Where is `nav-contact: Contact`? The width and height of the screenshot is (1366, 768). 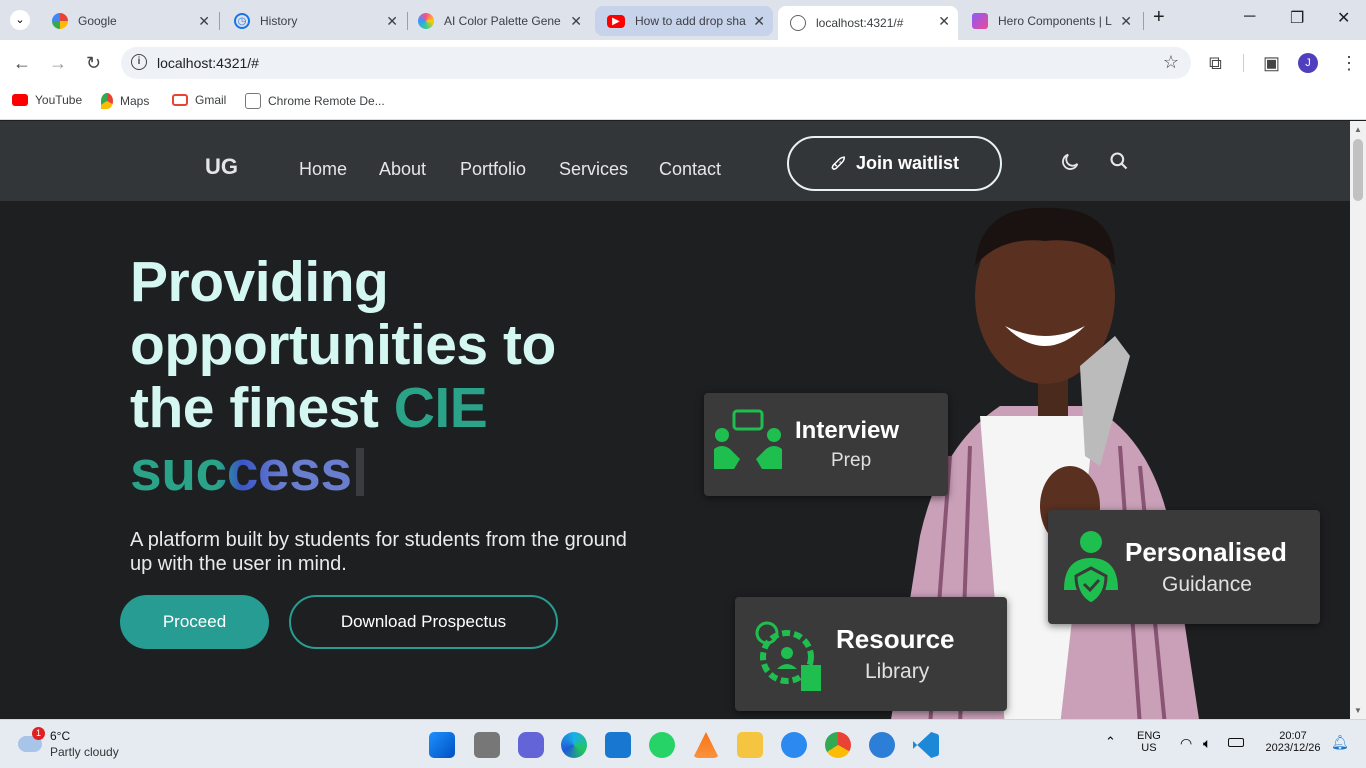
nav-contact: Contact is located at coordinates (690, 169).